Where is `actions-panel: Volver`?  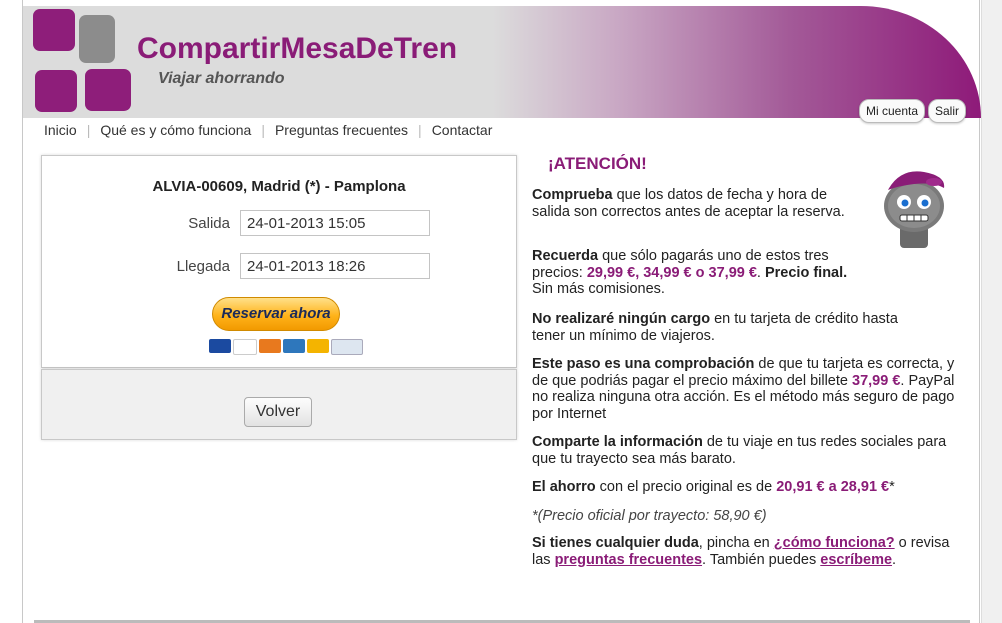
actions-panel: Volver is located at coordinates (279, 404).